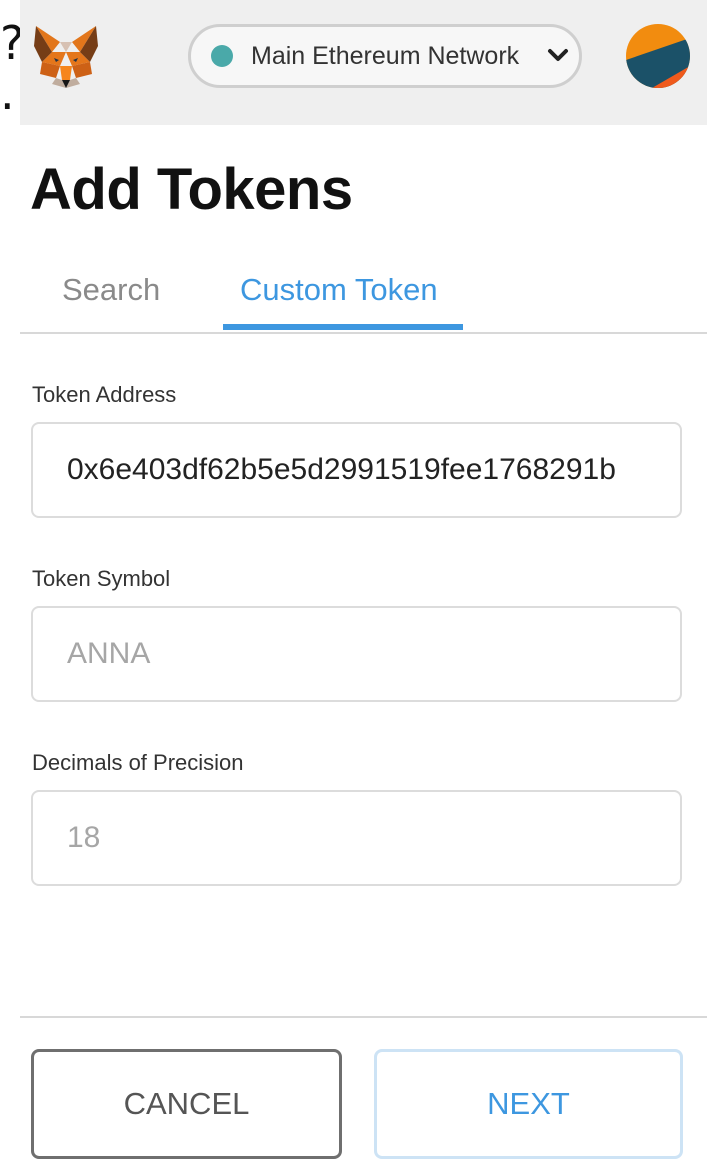 Image resolution: width=707 pixels, height=1159 pixels. Describe the element at coordinates (356, 838) in the screenshot. I see `decimals-input` at that location.